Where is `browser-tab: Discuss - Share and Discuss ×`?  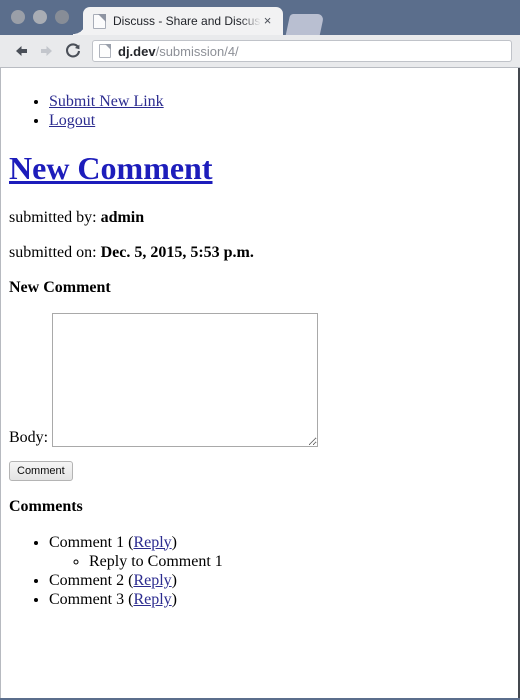
browser-tab: Discuss - Share and Discuss × is located at coordinates (178, 21).